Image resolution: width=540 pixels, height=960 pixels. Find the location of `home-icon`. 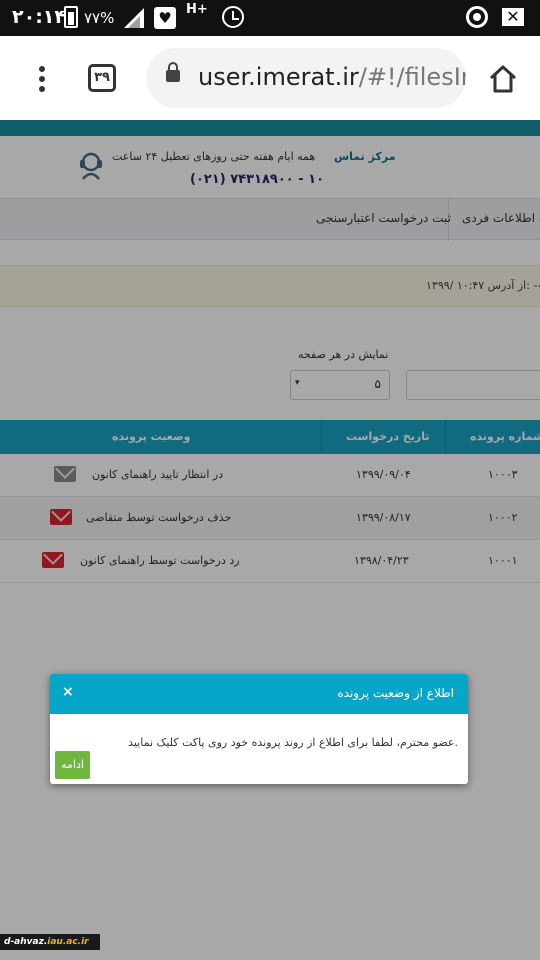

home-icon is located at coordinates (503, 79).